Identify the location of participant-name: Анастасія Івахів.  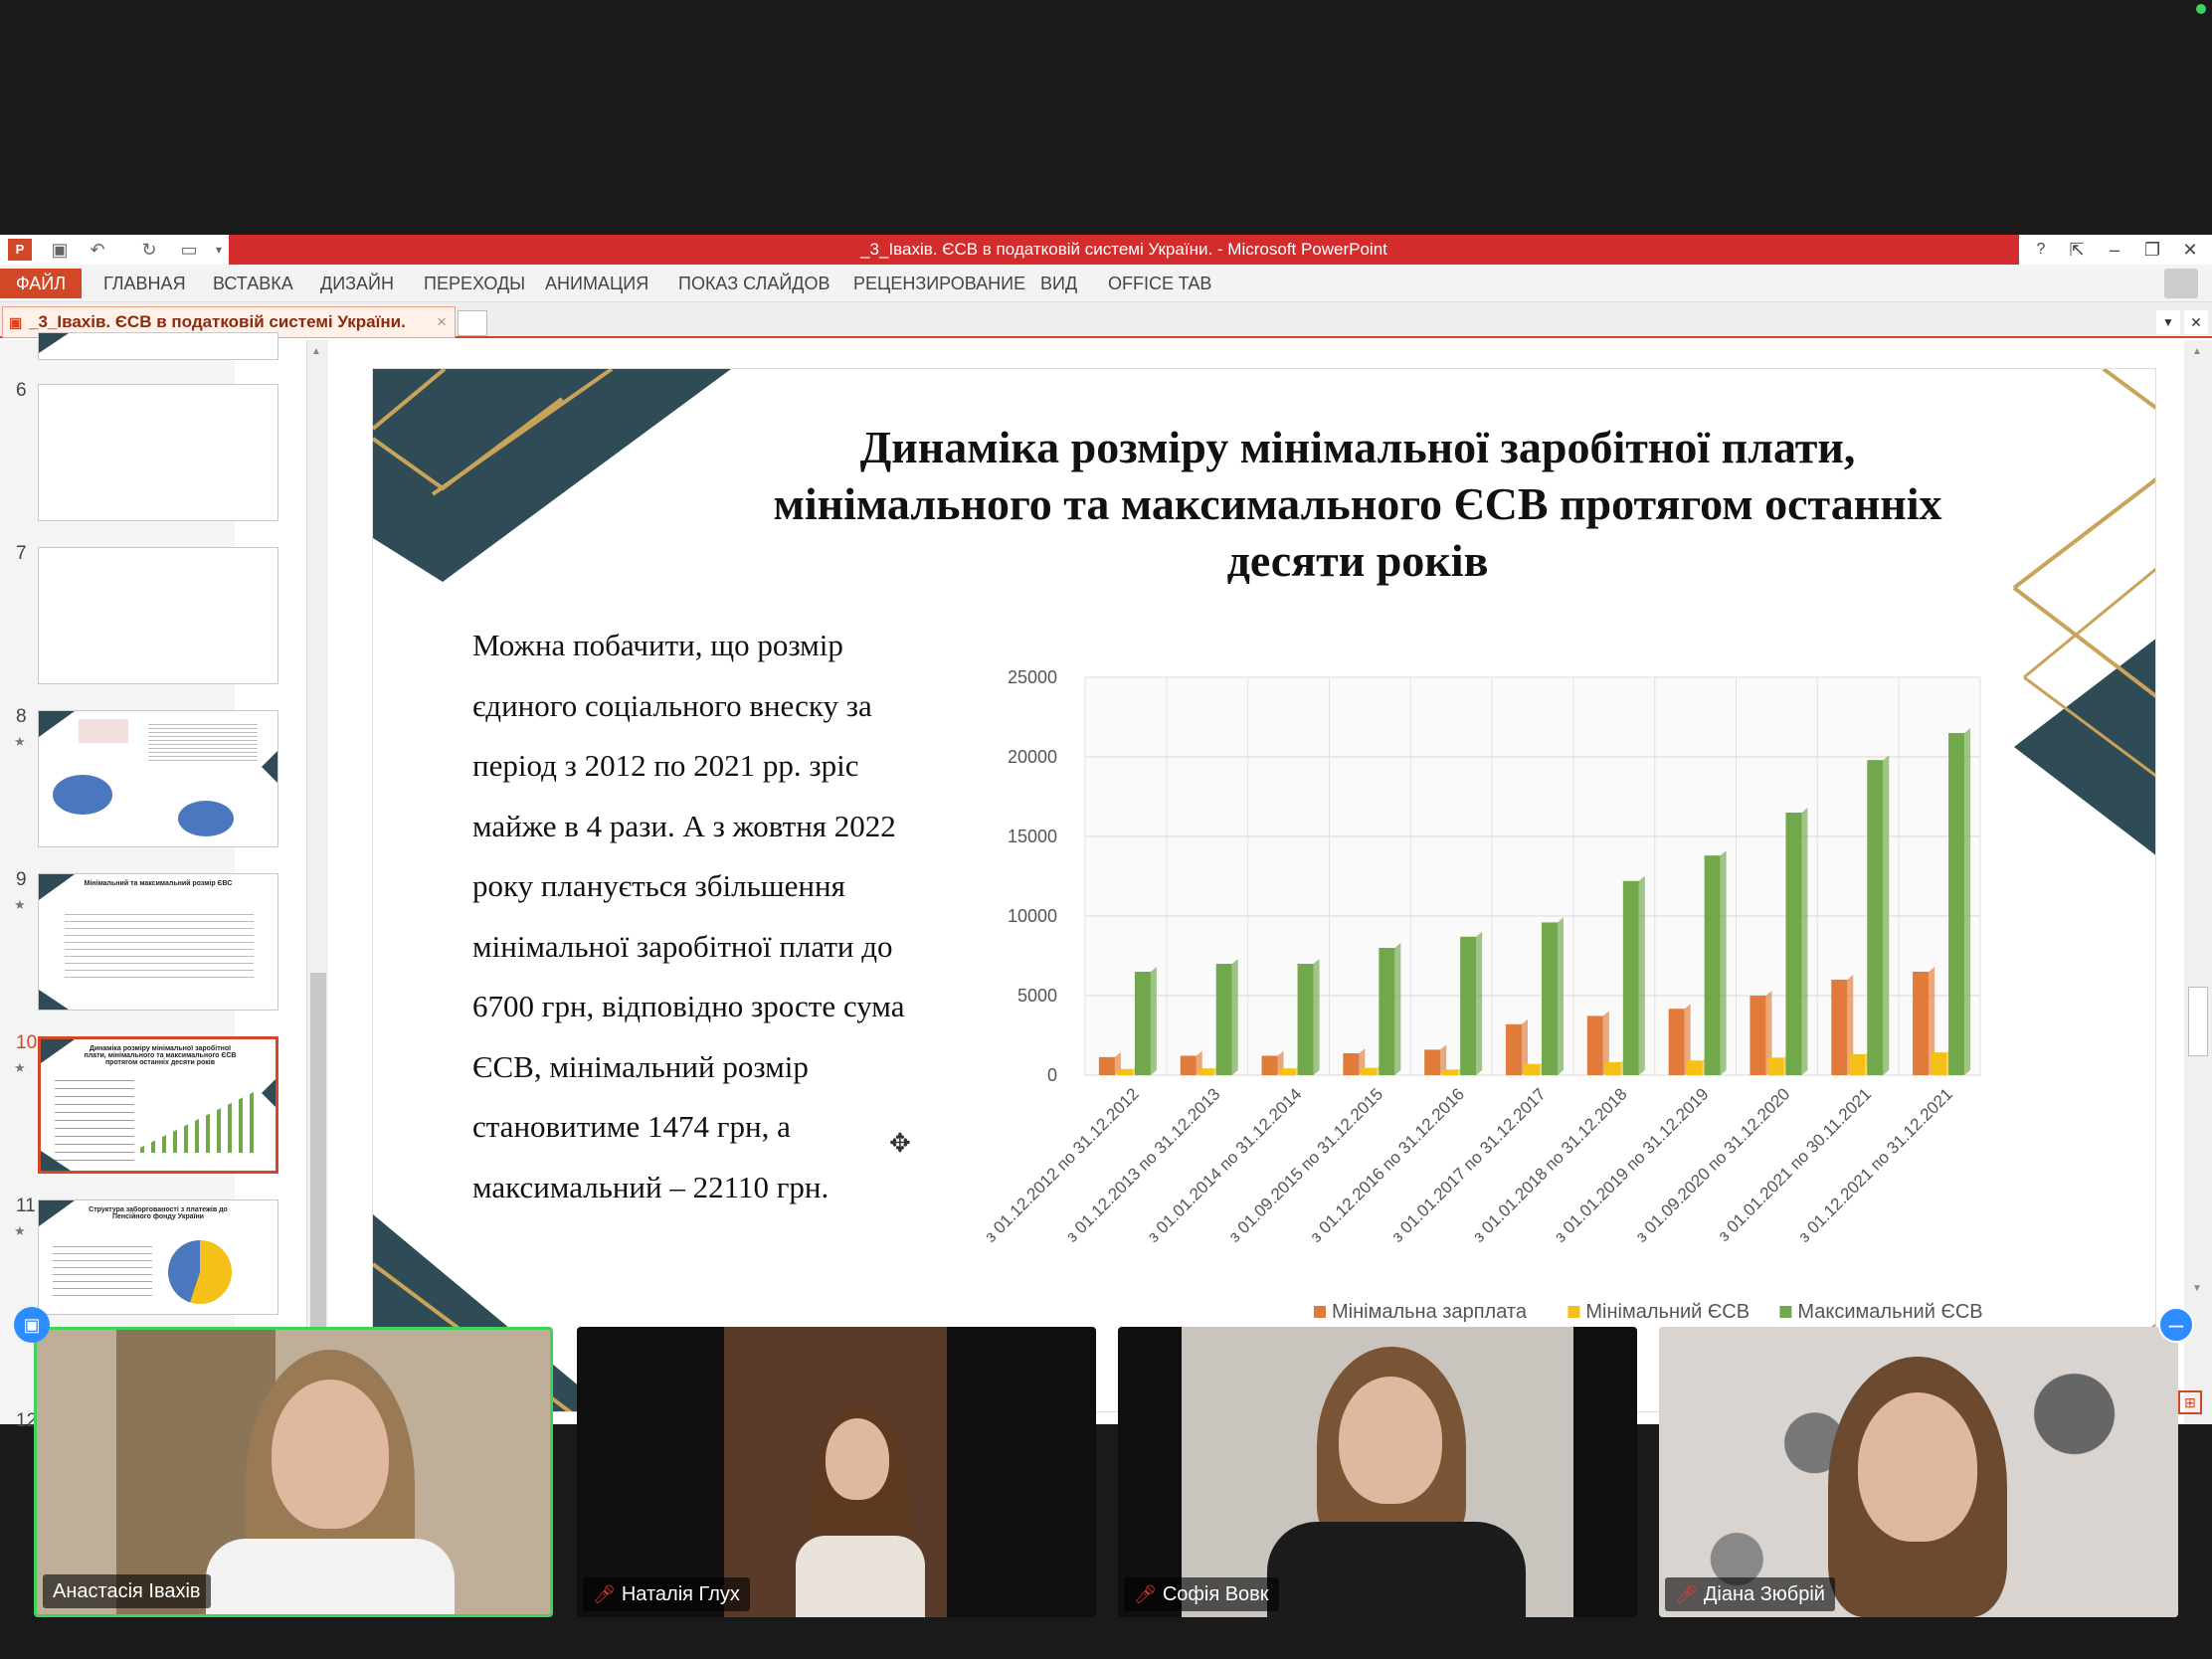
(127, 1591).